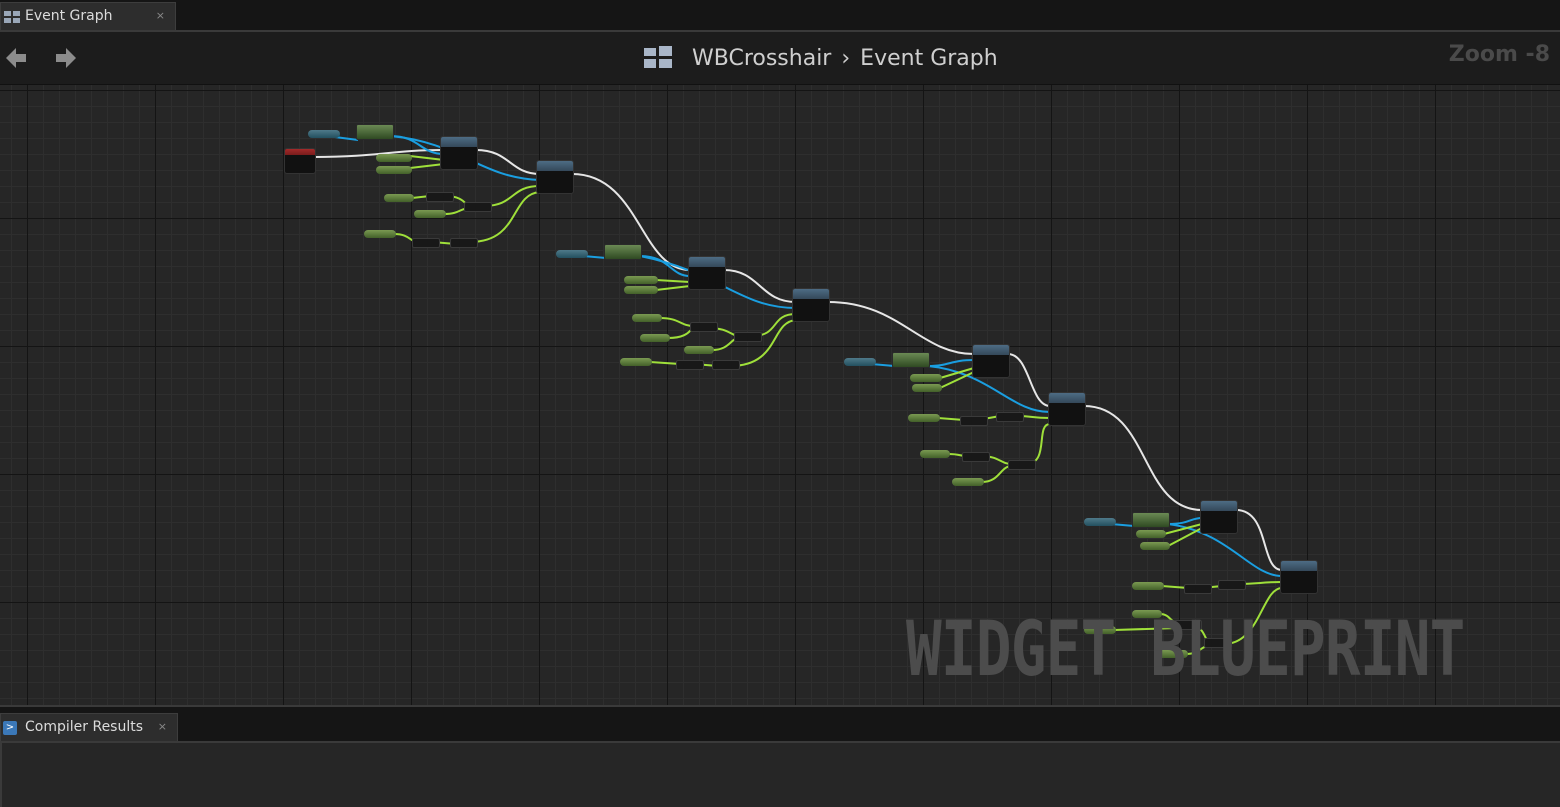  I want to click on widget-blueprint-watermark: WIDGET BLUEPRINT, so click(1185, 648).